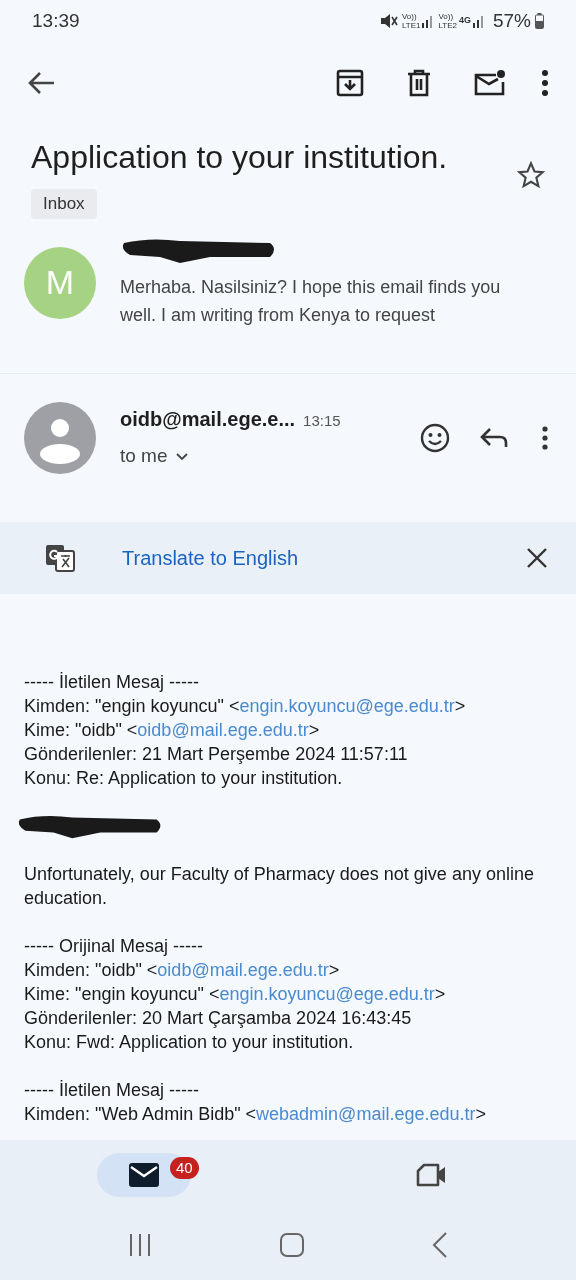 This screenshot has width=576, height=1280. Describe the element at coordinates (60, 557) in the screenshot. I see `translate-icon` at that location.